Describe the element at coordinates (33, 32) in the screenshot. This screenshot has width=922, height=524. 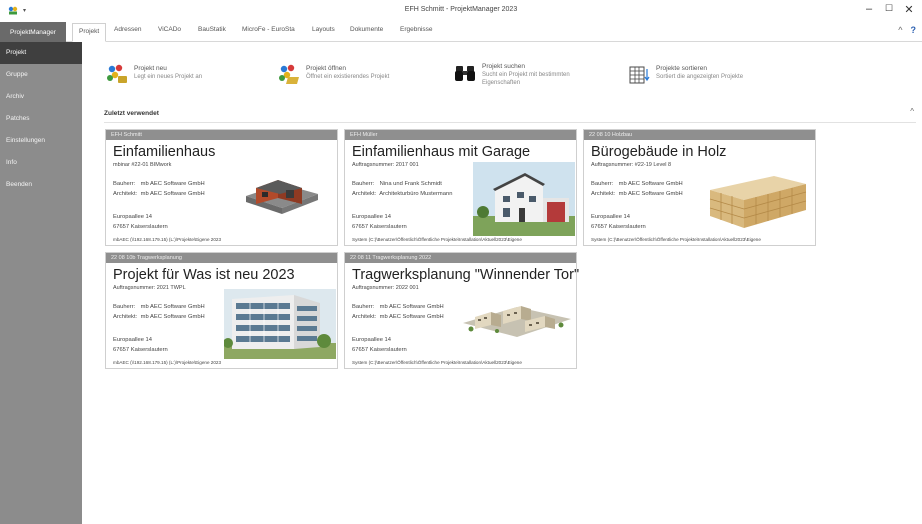
I see `tab-projektmanager: ProjektManager` at that location.